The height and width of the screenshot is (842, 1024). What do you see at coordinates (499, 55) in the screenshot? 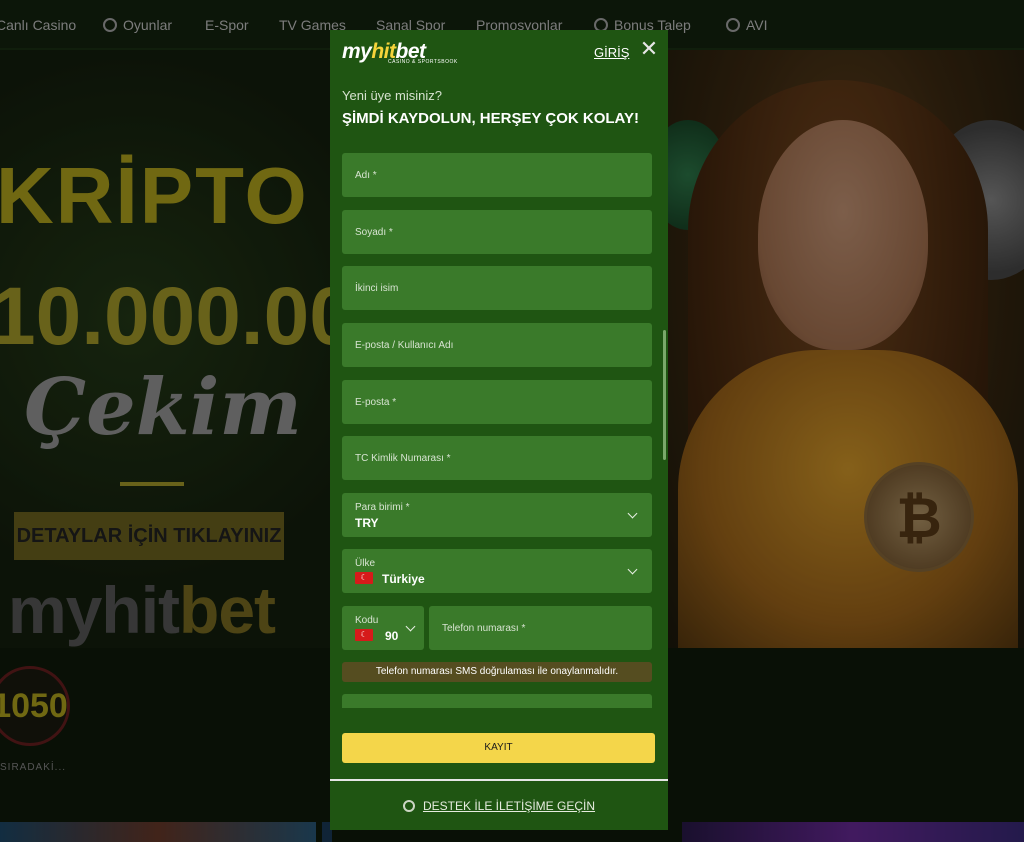
I see `modal-header: myhitbet CASINO & SPORTSBOOK GİRİŞ ✕` at bounding box center [499, 55].